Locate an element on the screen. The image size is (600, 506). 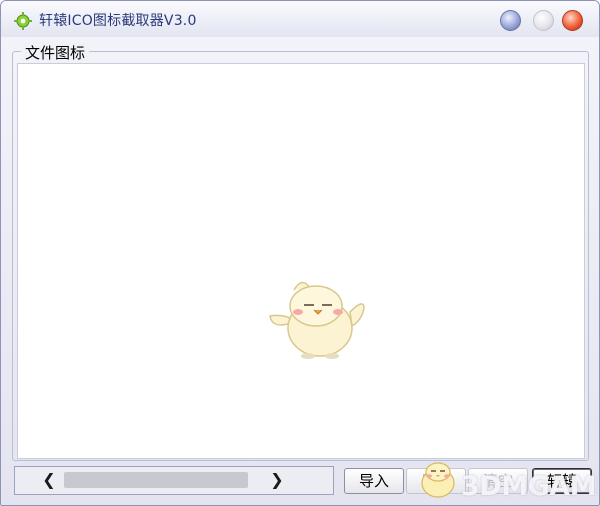
title-bar: 轩辕ICO图标截取器V3.0 is located at coordinates (300, 19).